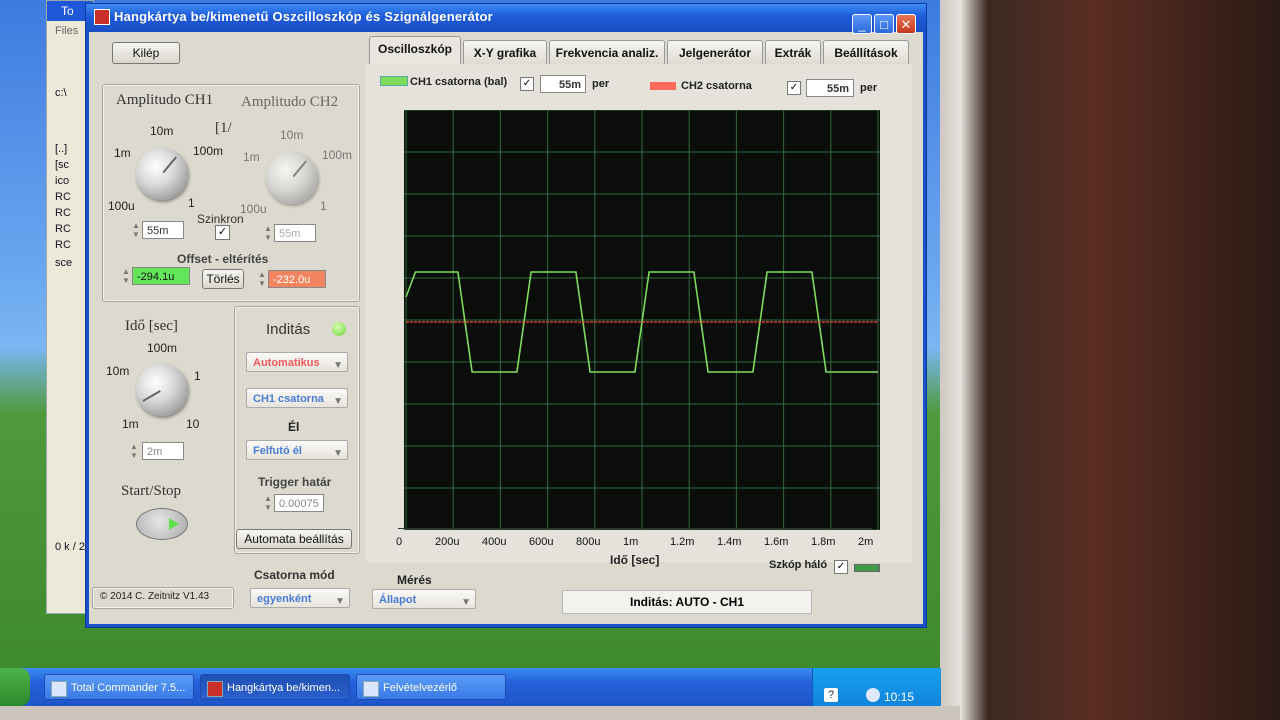  What do you see at coordinates (66, 31) in the screenshot?
I see `tc-menu: Files` at bounding box center [66, 31].